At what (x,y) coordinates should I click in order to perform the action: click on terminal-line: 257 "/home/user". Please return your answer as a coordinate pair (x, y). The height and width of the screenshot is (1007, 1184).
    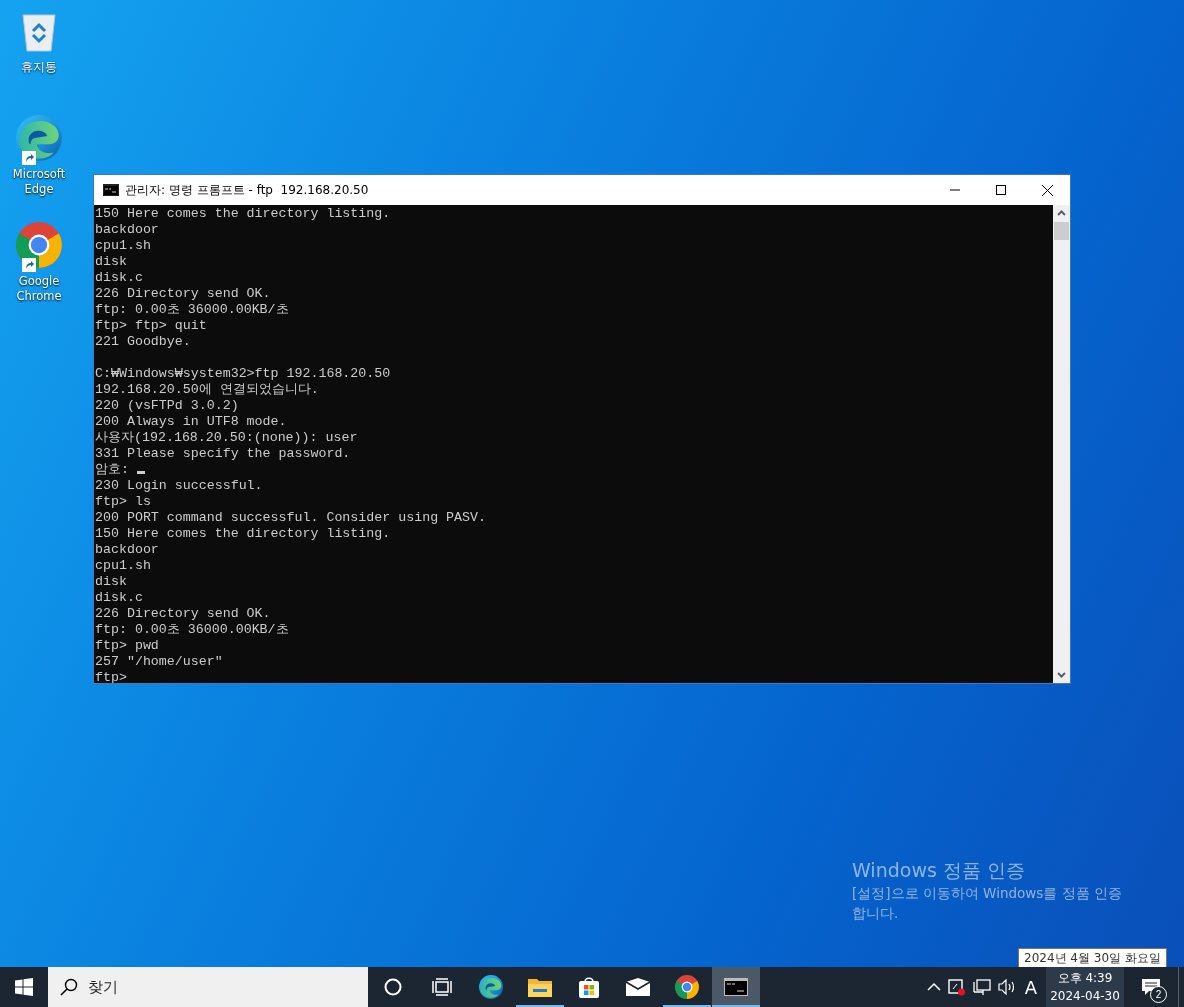
    Looking at the image, I should click on (159, 662).